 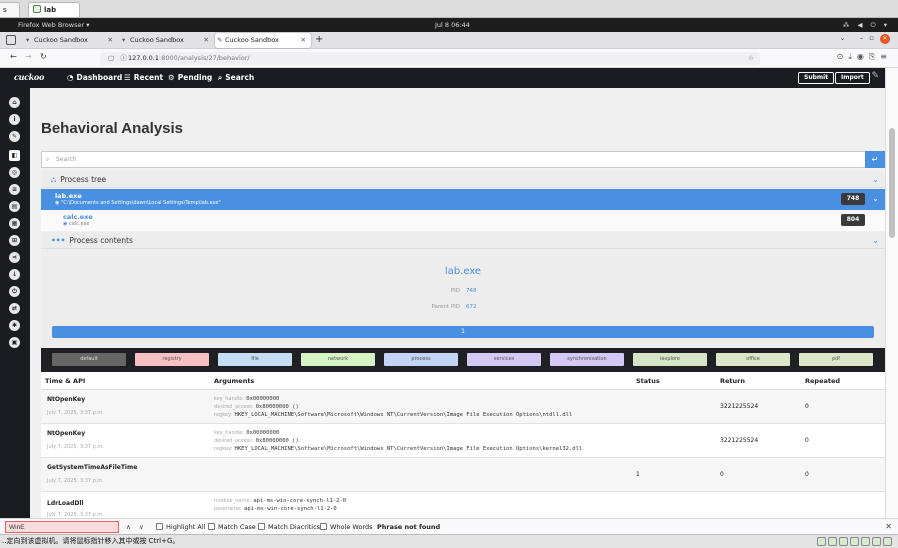 I want to click on home-icon: ⌂, so click(x=14, y=102).